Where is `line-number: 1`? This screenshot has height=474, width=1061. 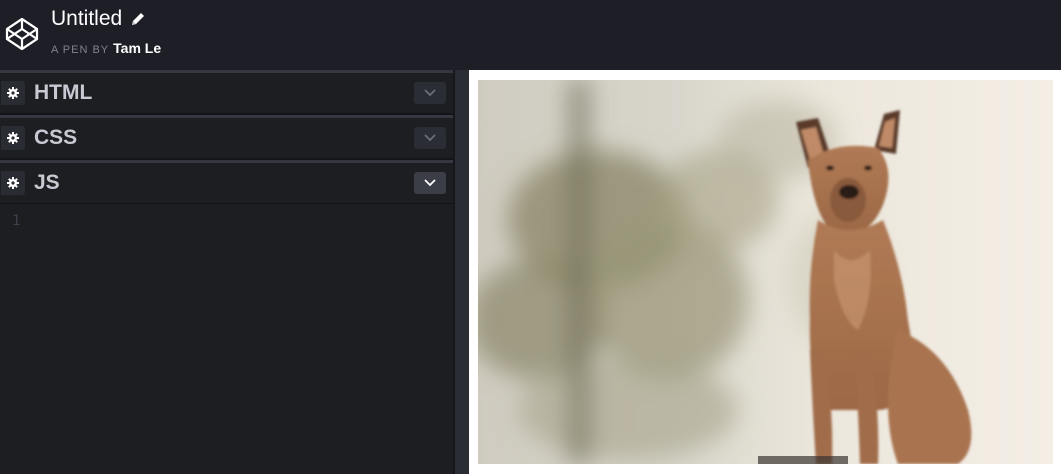
line-number: 1 is located at coordinates (16, 221).